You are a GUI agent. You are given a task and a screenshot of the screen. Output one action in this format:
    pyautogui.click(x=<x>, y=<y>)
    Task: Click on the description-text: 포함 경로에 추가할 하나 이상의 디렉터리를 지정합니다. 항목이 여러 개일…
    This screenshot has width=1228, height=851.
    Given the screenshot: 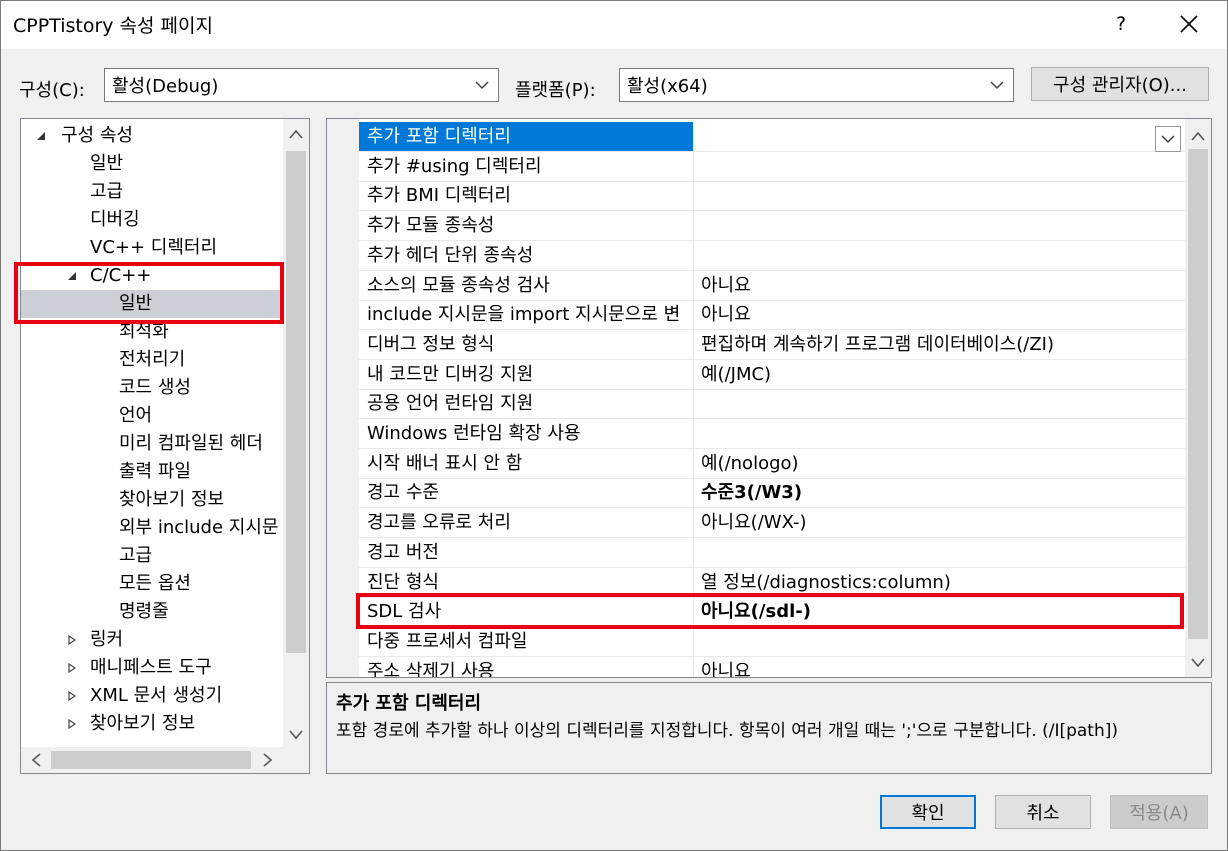 What is the action you would take?
    pyautogui.click(x=727, y=731)
    